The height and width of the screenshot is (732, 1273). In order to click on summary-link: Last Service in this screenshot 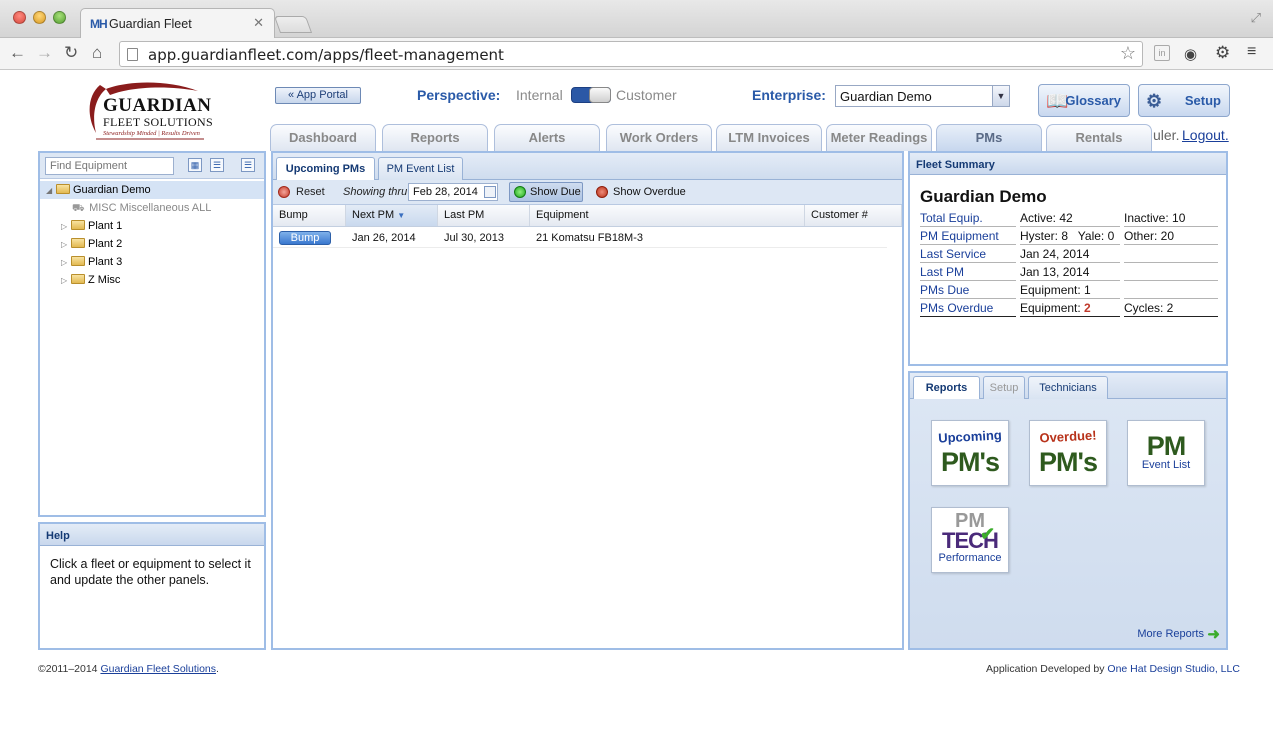, I will do `click(953, 254)`.